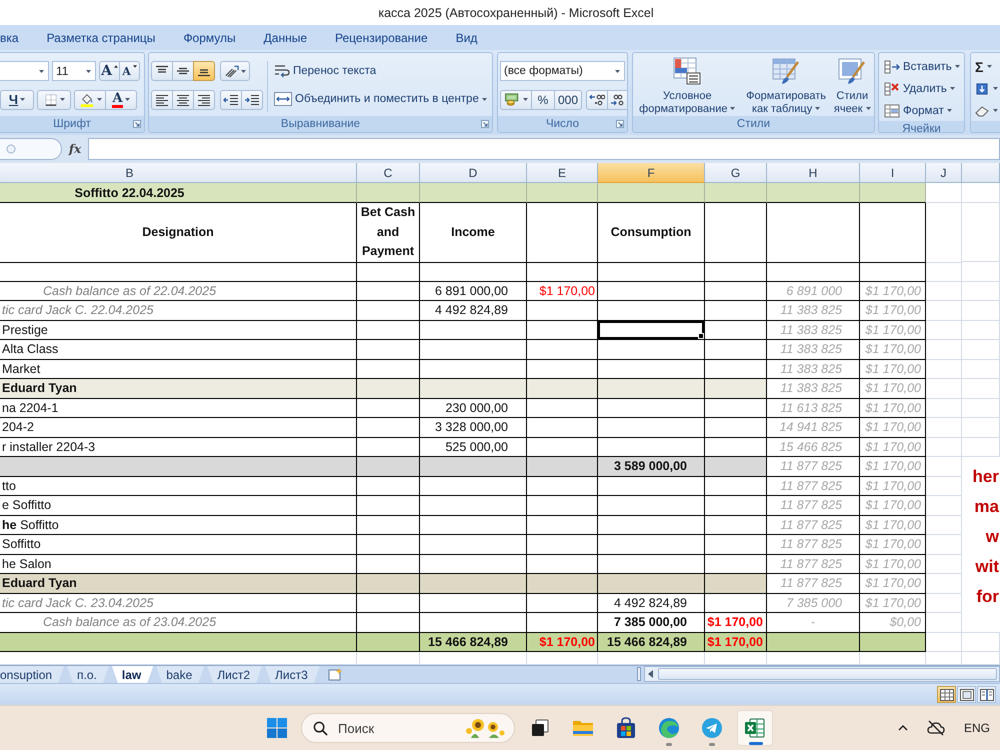 This screenshot has width=1000, height=750. What do you see at coordinates (597, 100) in the screenshot?
I see `increase-decimal-button` at bounding box center [597, 100].